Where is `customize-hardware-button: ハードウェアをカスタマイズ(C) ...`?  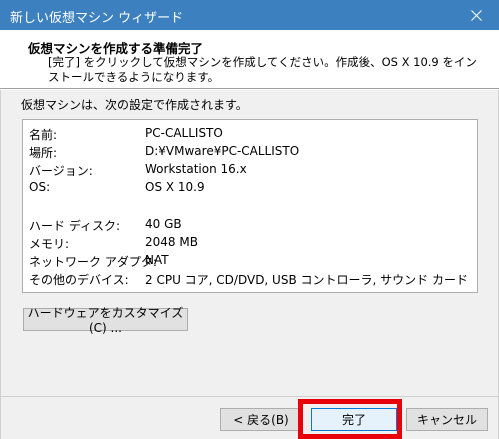
customize-hardware-button: ハードウェアをカスタマイズ(C) ... is located at coordinates (105, 320).